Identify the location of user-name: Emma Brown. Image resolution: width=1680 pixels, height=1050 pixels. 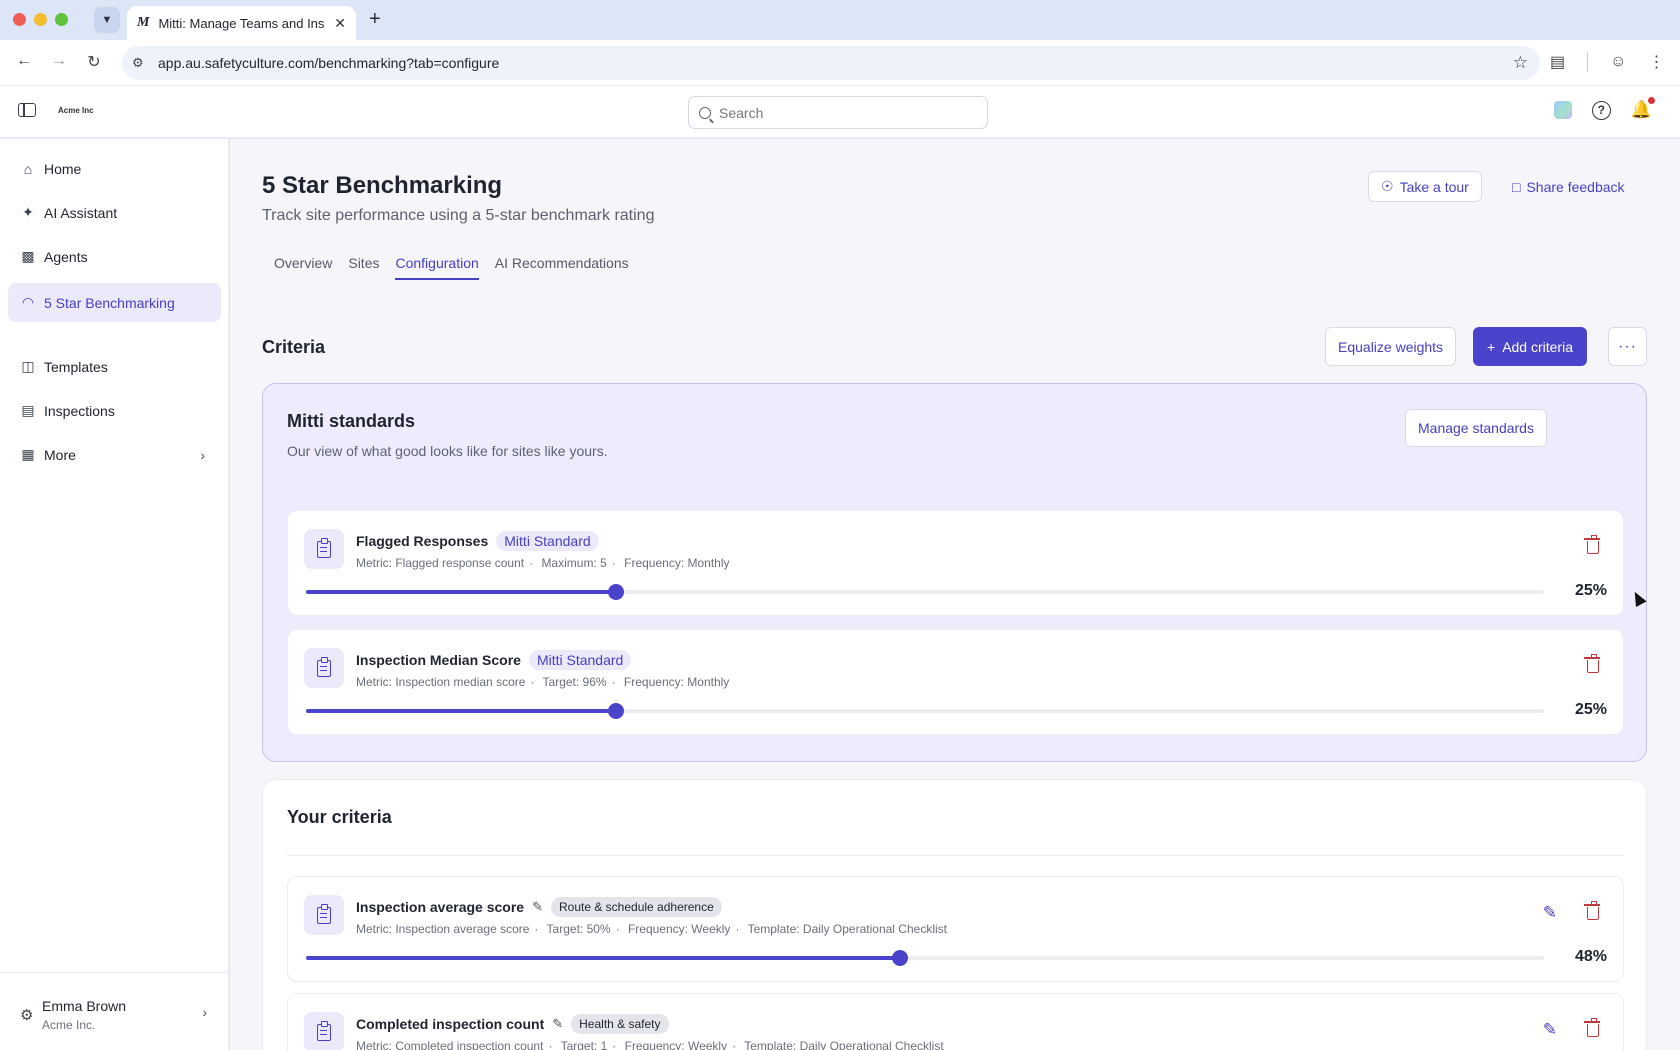
(84, 1006).